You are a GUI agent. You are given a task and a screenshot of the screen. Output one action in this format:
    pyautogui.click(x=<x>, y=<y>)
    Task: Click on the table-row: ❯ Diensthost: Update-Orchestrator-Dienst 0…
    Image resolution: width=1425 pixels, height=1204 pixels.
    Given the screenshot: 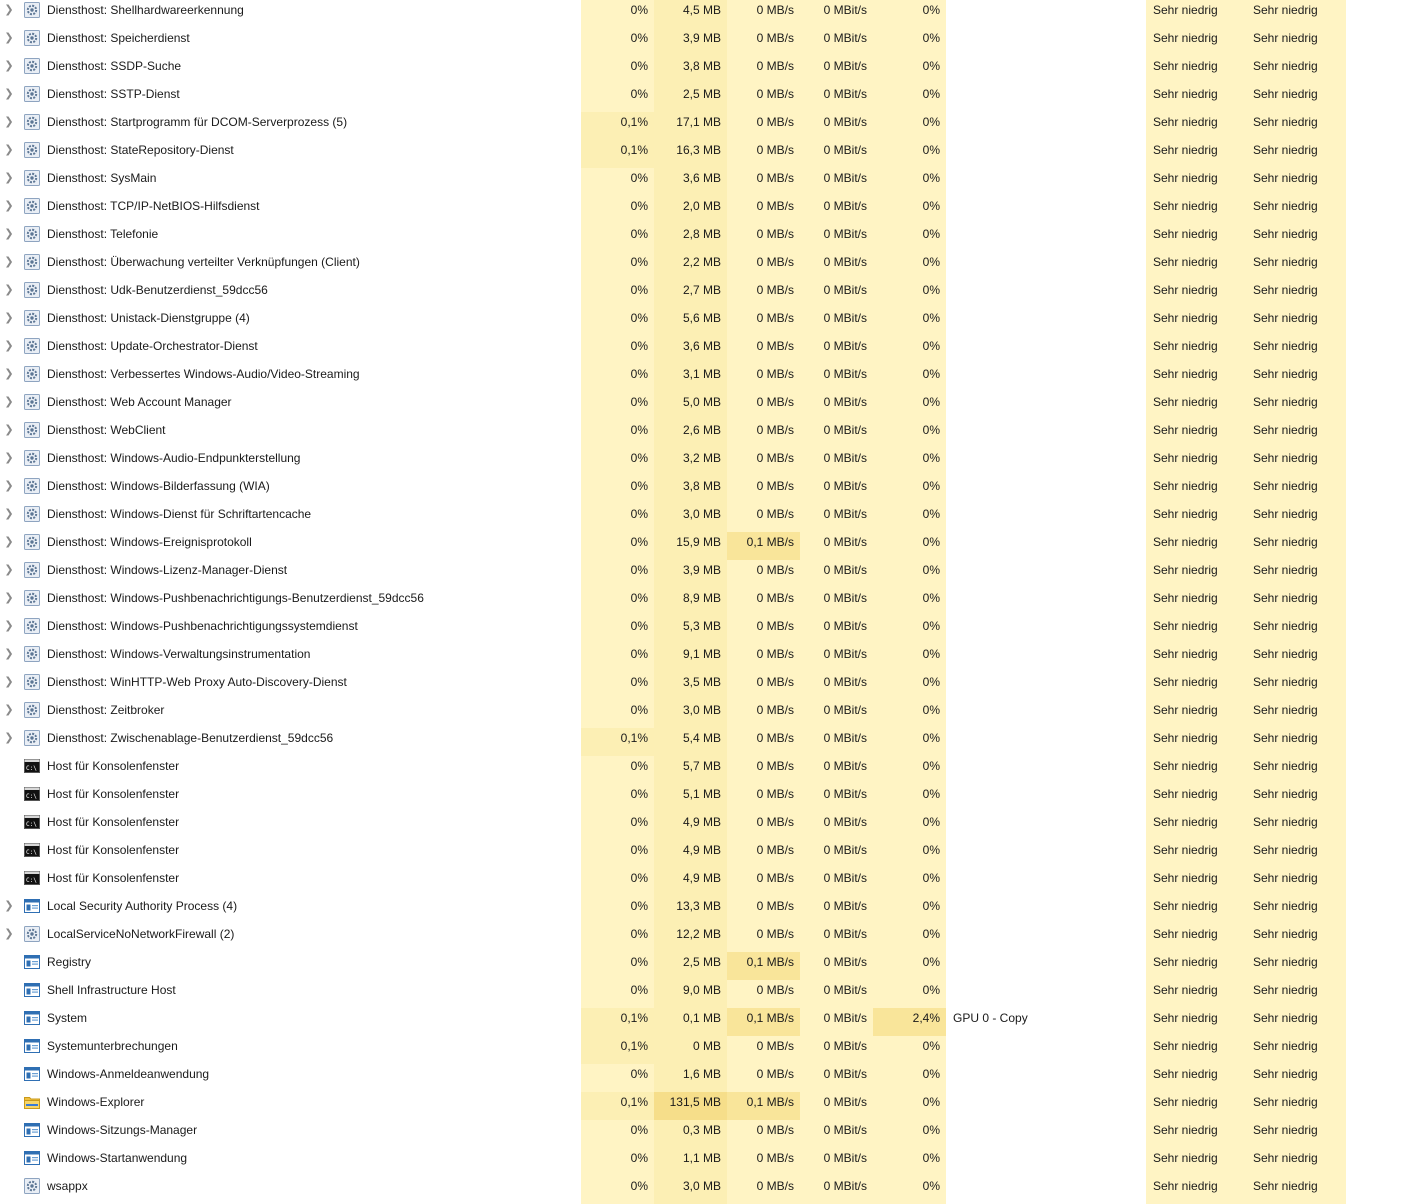 What is the action you would take?
    pyautogui.click(x=712, y=350)
    